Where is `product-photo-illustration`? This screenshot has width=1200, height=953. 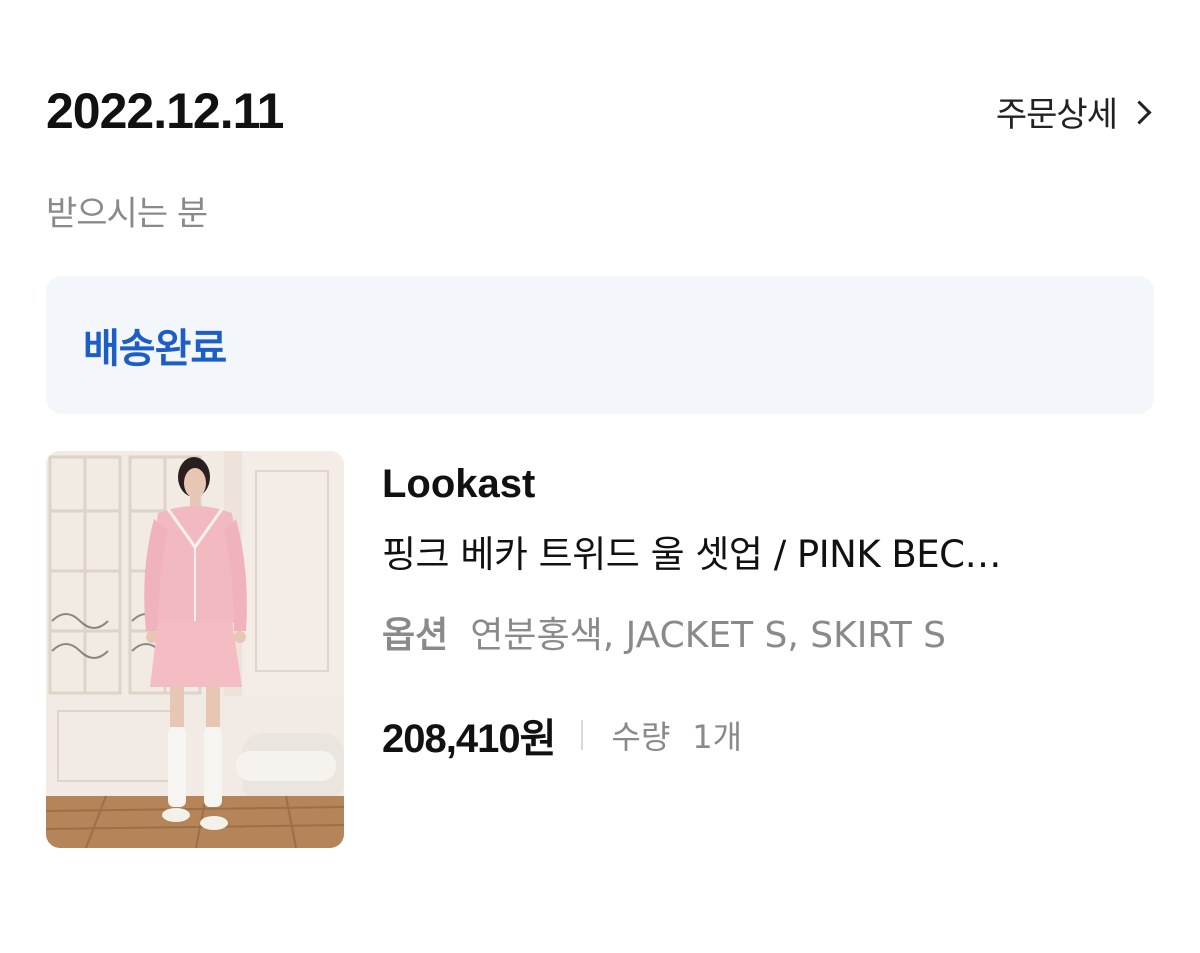
product-photo-illustration is located at coordinates (195, 649).